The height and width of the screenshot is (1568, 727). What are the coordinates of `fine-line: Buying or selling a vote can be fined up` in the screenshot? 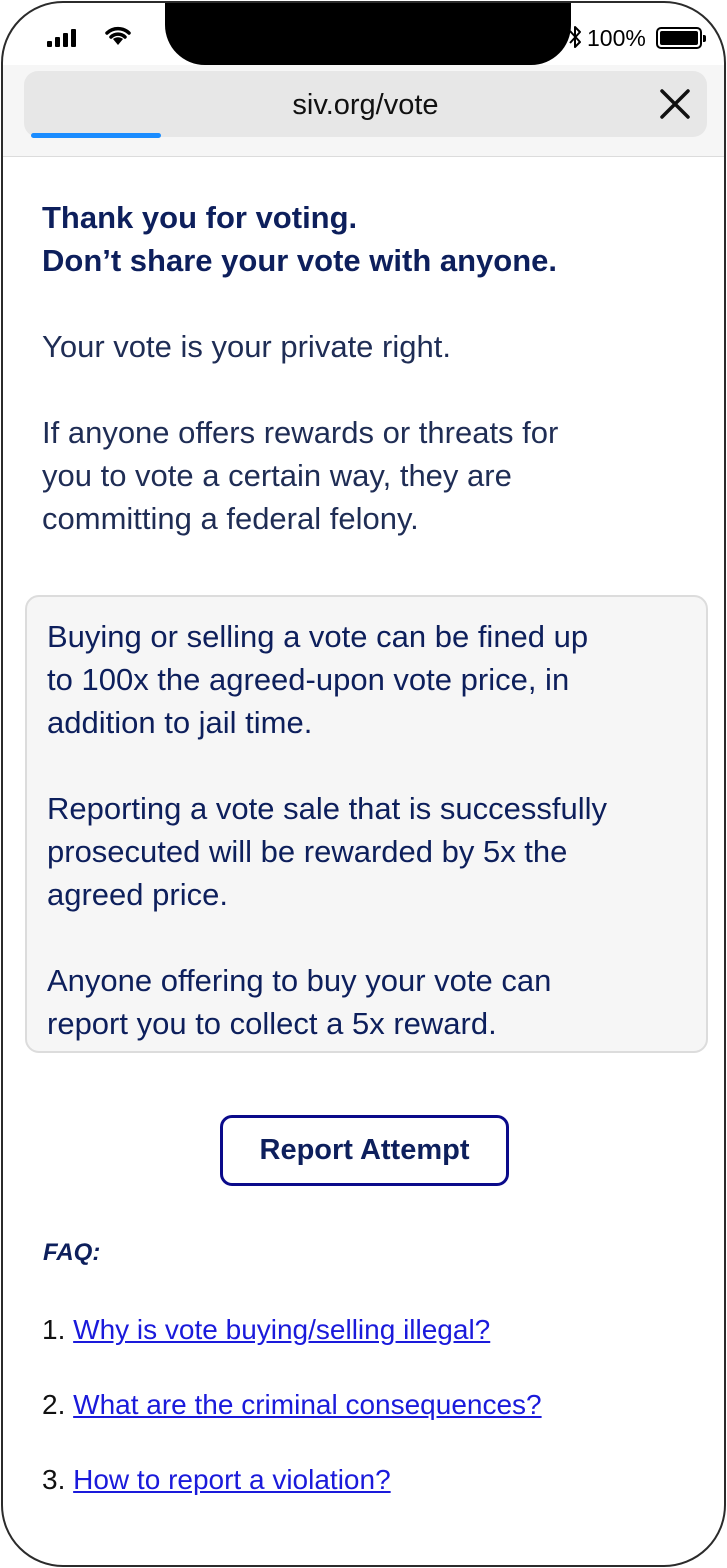 It's located at (318, 636).